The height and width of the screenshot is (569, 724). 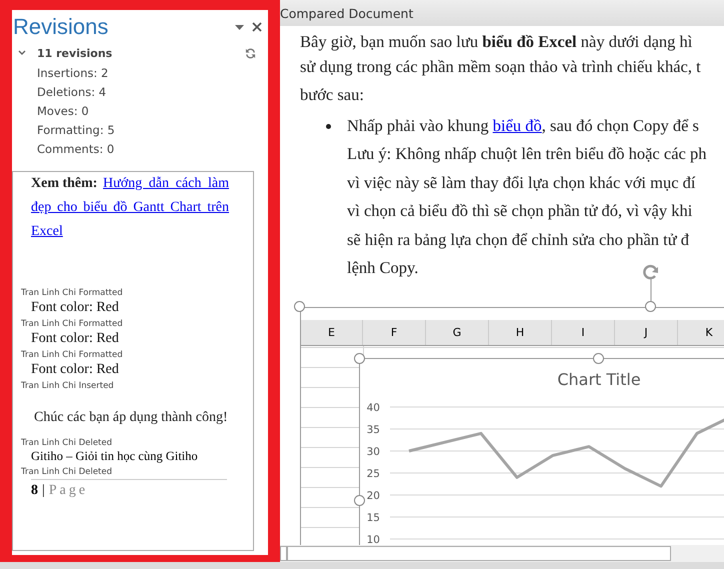 What do you see at coordinates (373, 474) in the screenshot?
I see `axis-tick-label: 25` at bounding box center [373, 474].